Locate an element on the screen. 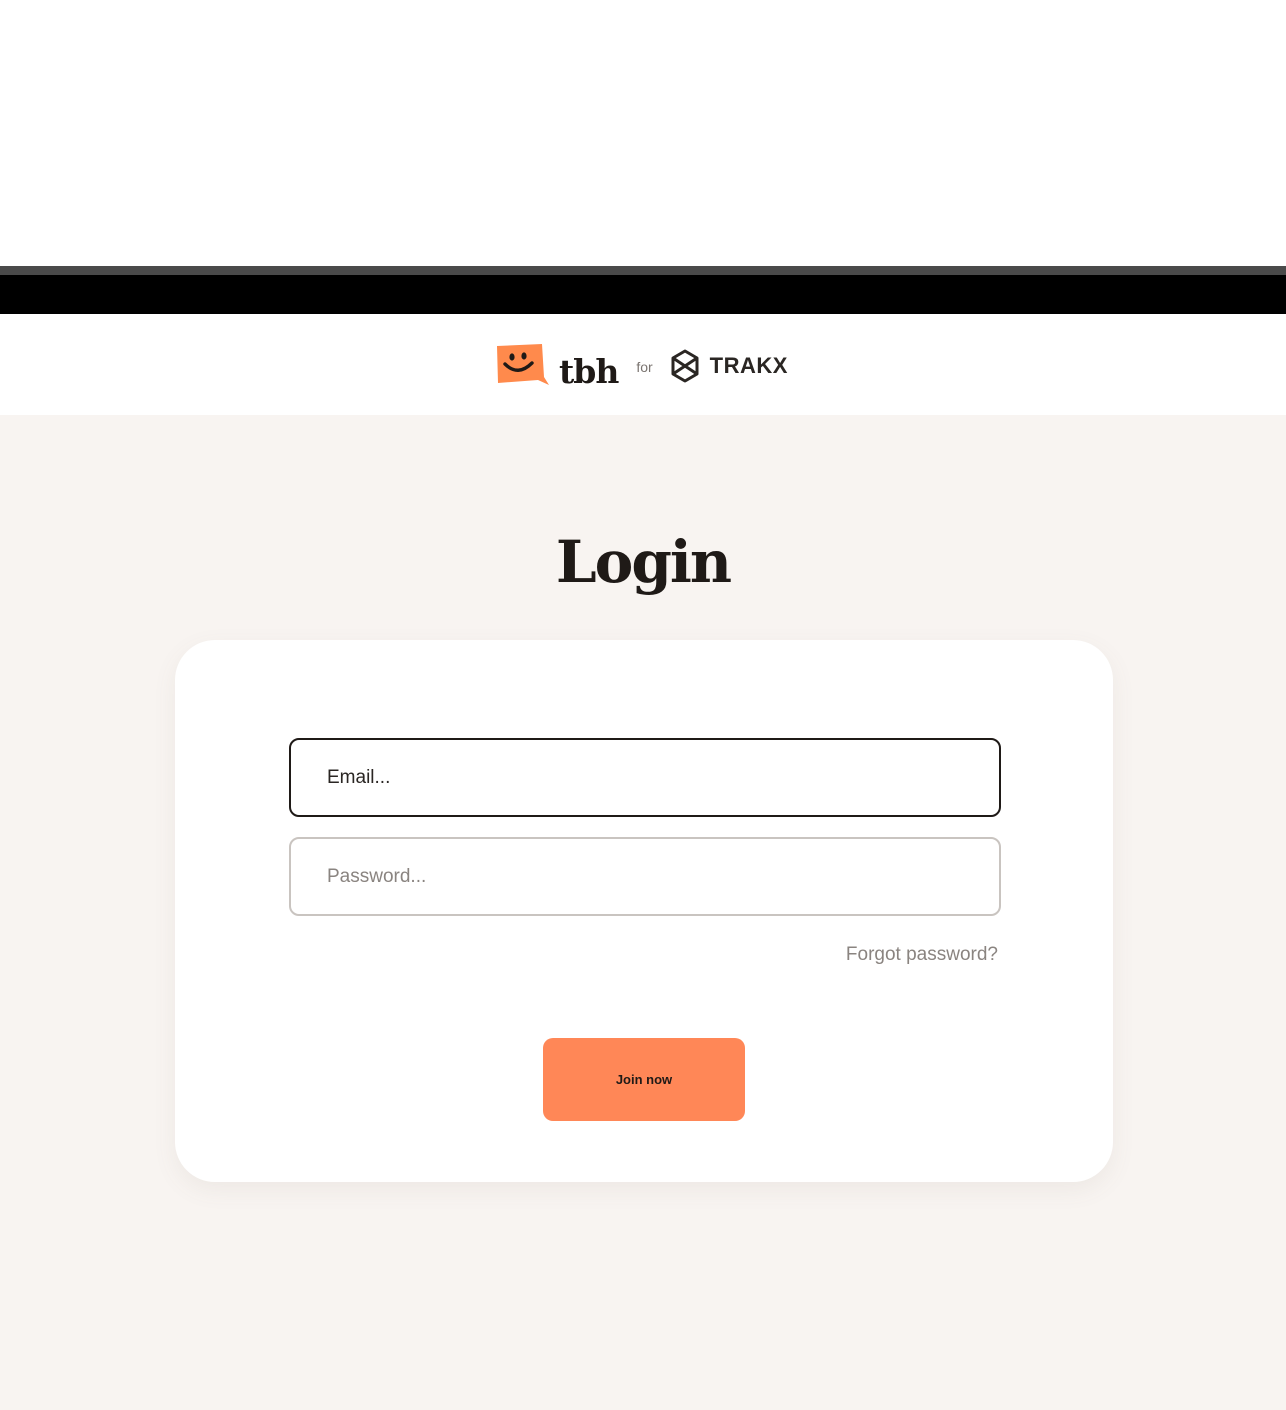 This screenshot has height=1410, width=1286. email-field is located at coordinates (645, 777).